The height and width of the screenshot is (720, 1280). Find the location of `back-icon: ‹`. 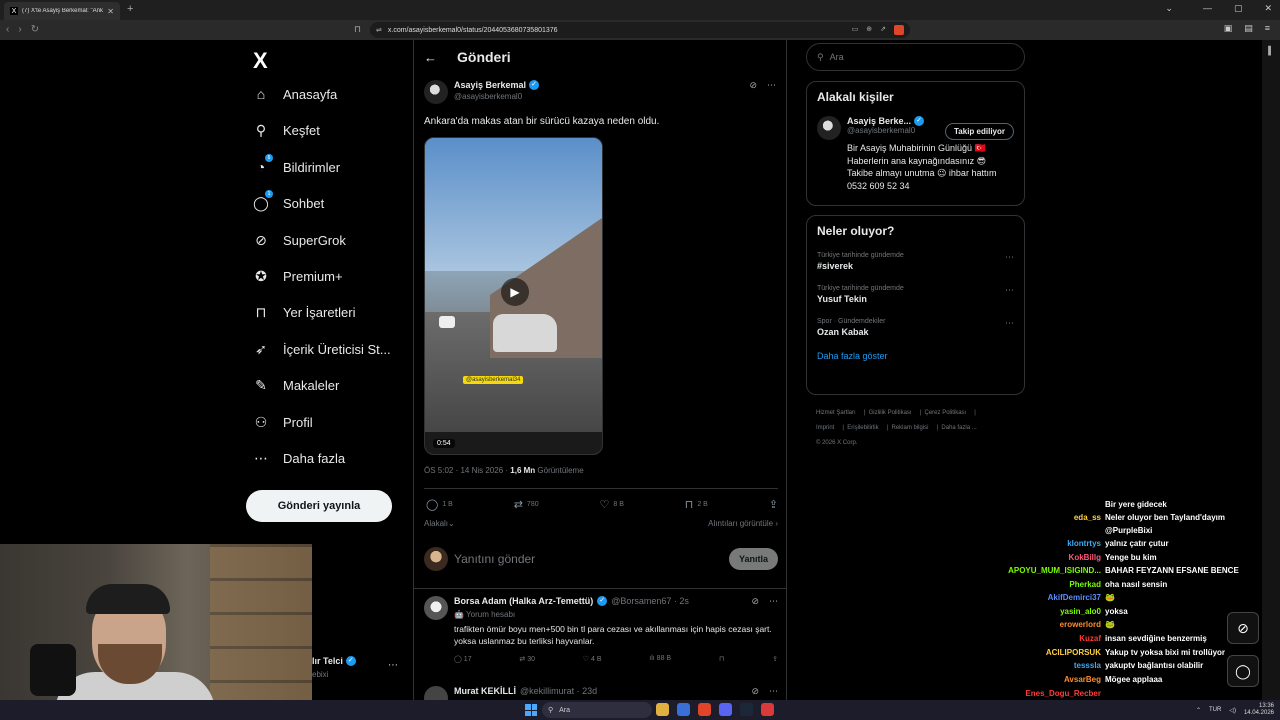

back-icon: ‹ is located at coordinates (7, 29).